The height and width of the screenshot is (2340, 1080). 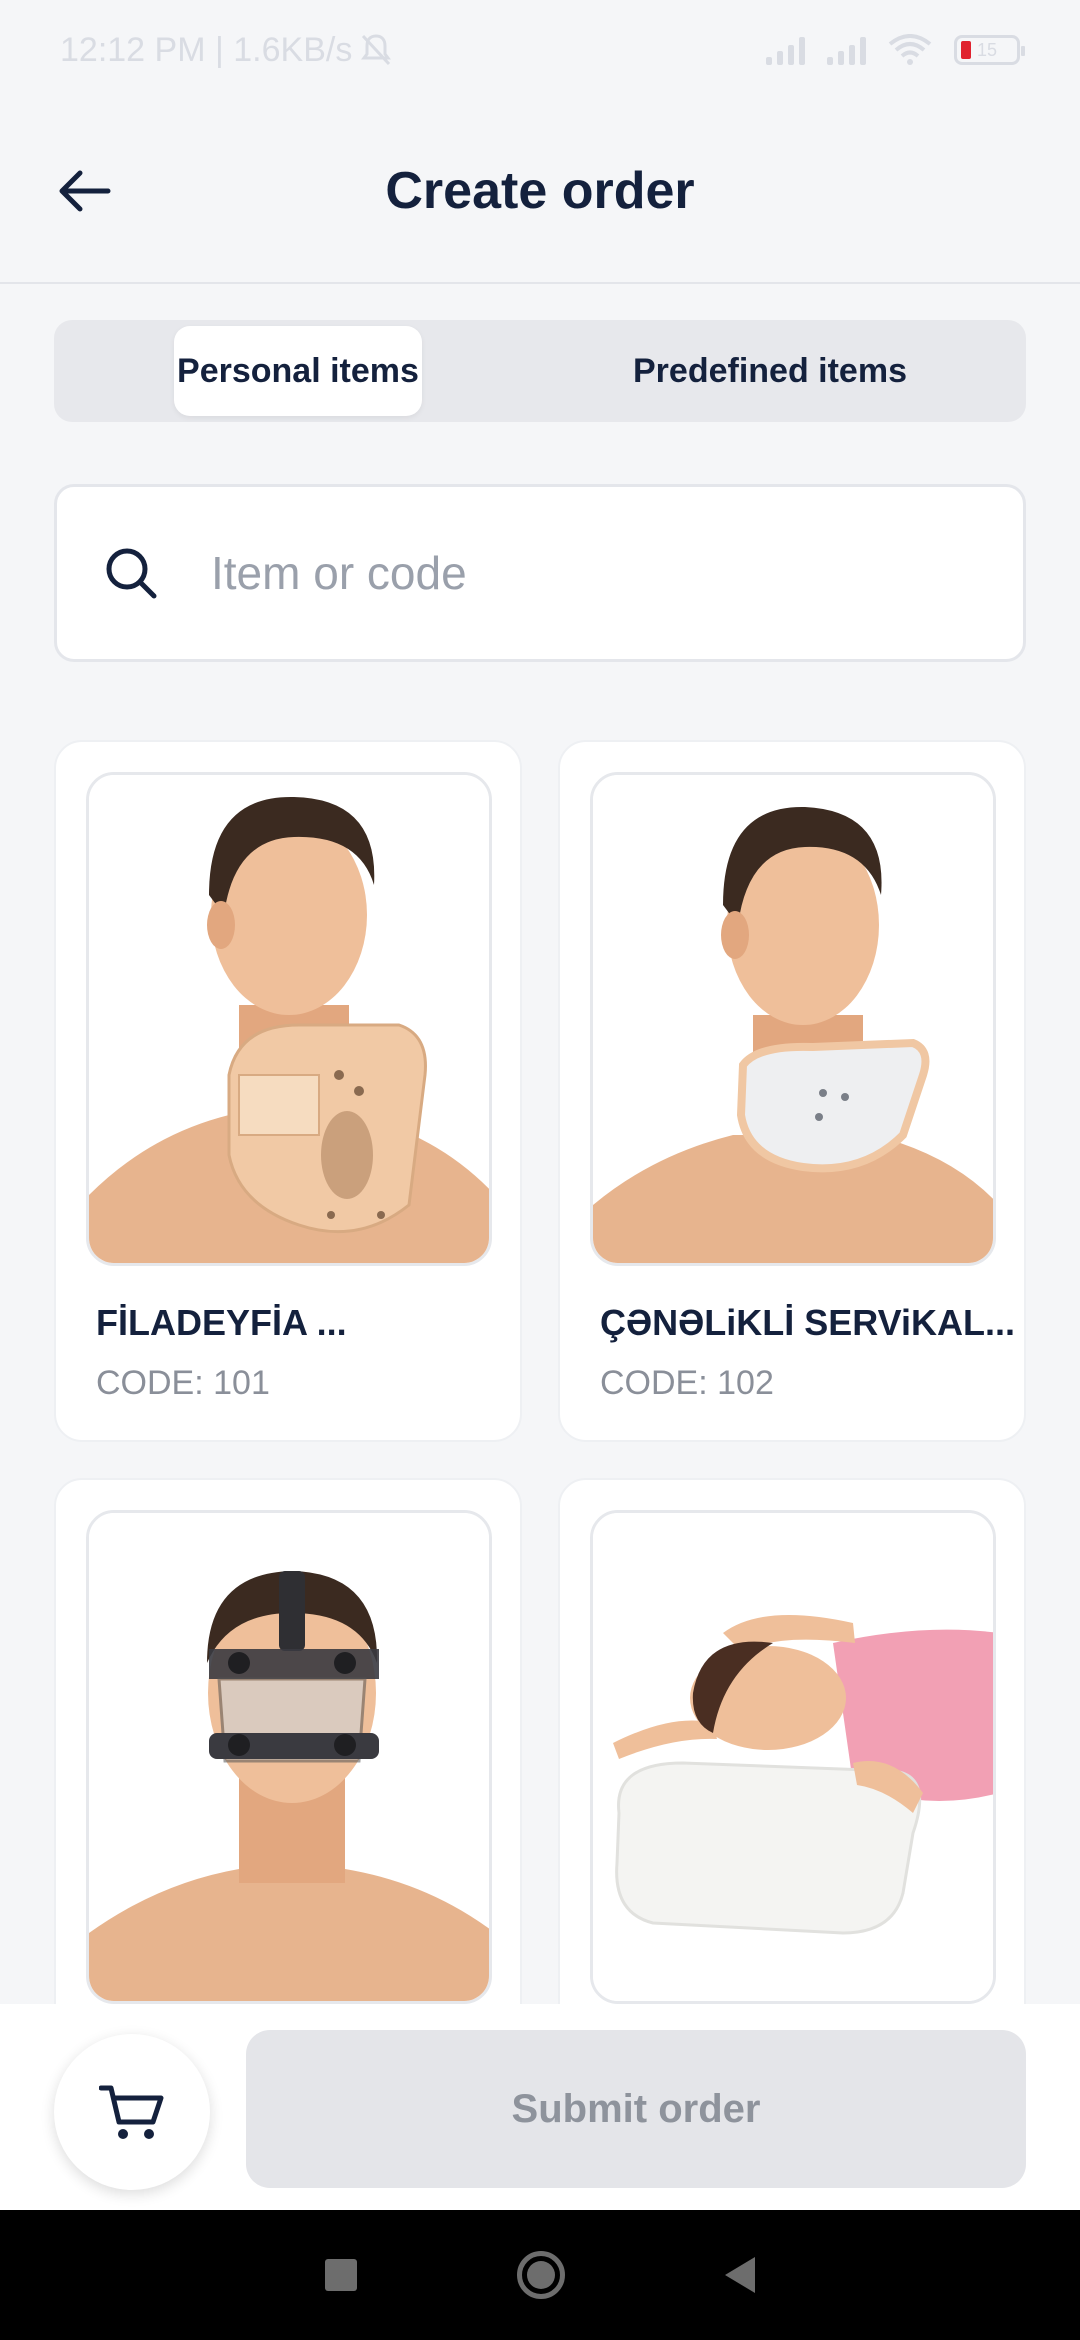 I want to click on cervical-collar-image, so click(x=289, y=1019).